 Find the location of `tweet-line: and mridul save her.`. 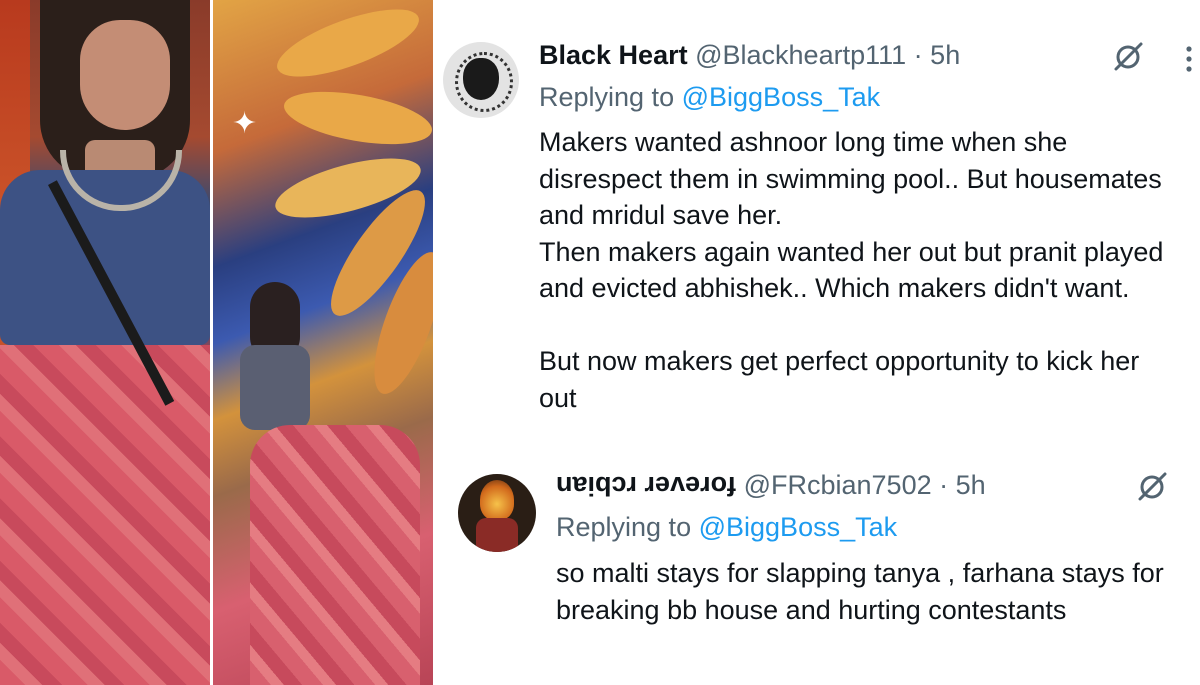

tweet-line: and mridul save her. is located at coordinates (661, 215).